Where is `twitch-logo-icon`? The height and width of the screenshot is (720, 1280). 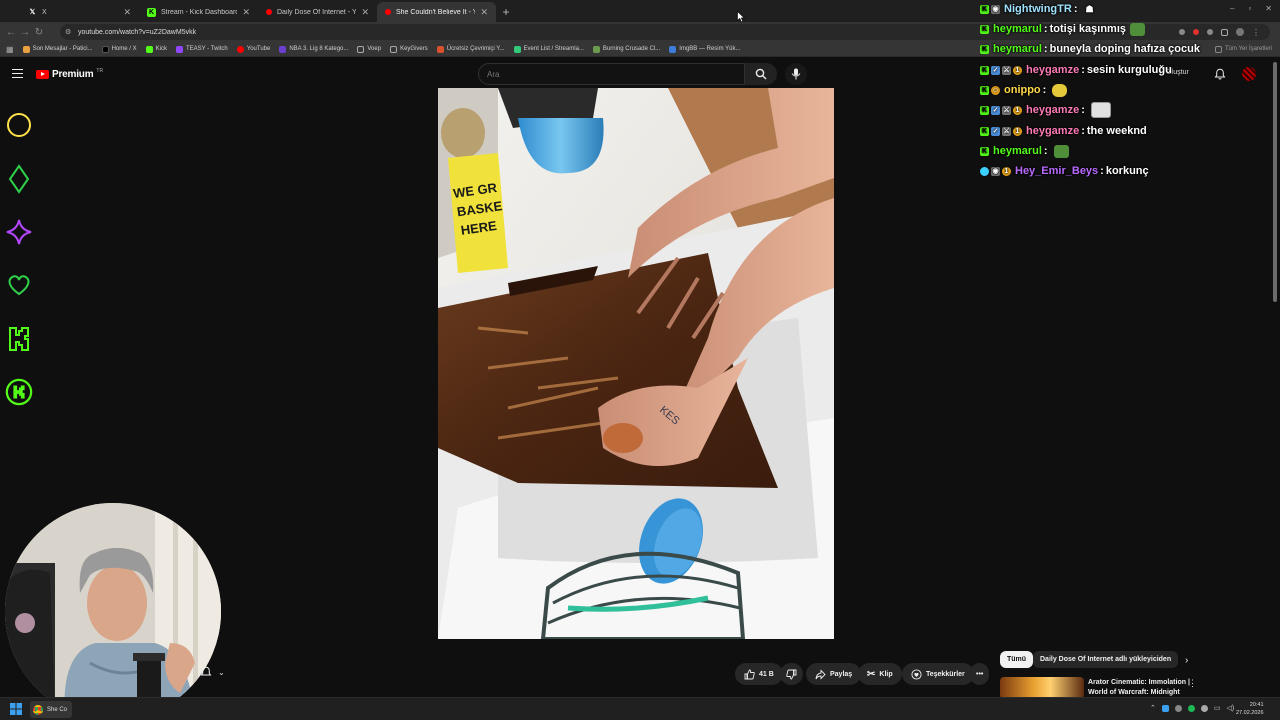
twitch-logo-icon is located at coordinates (179, 49).